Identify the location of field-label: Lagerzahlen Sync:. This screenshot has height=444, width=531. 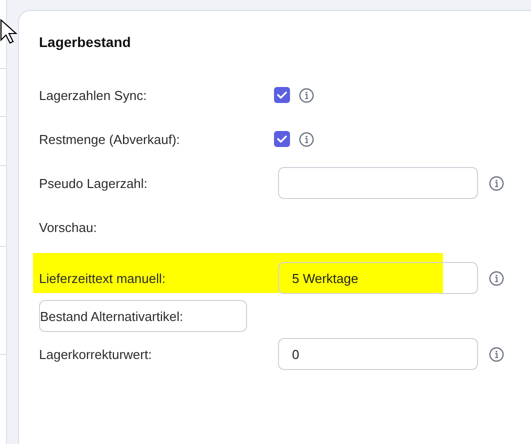
(93, 95).